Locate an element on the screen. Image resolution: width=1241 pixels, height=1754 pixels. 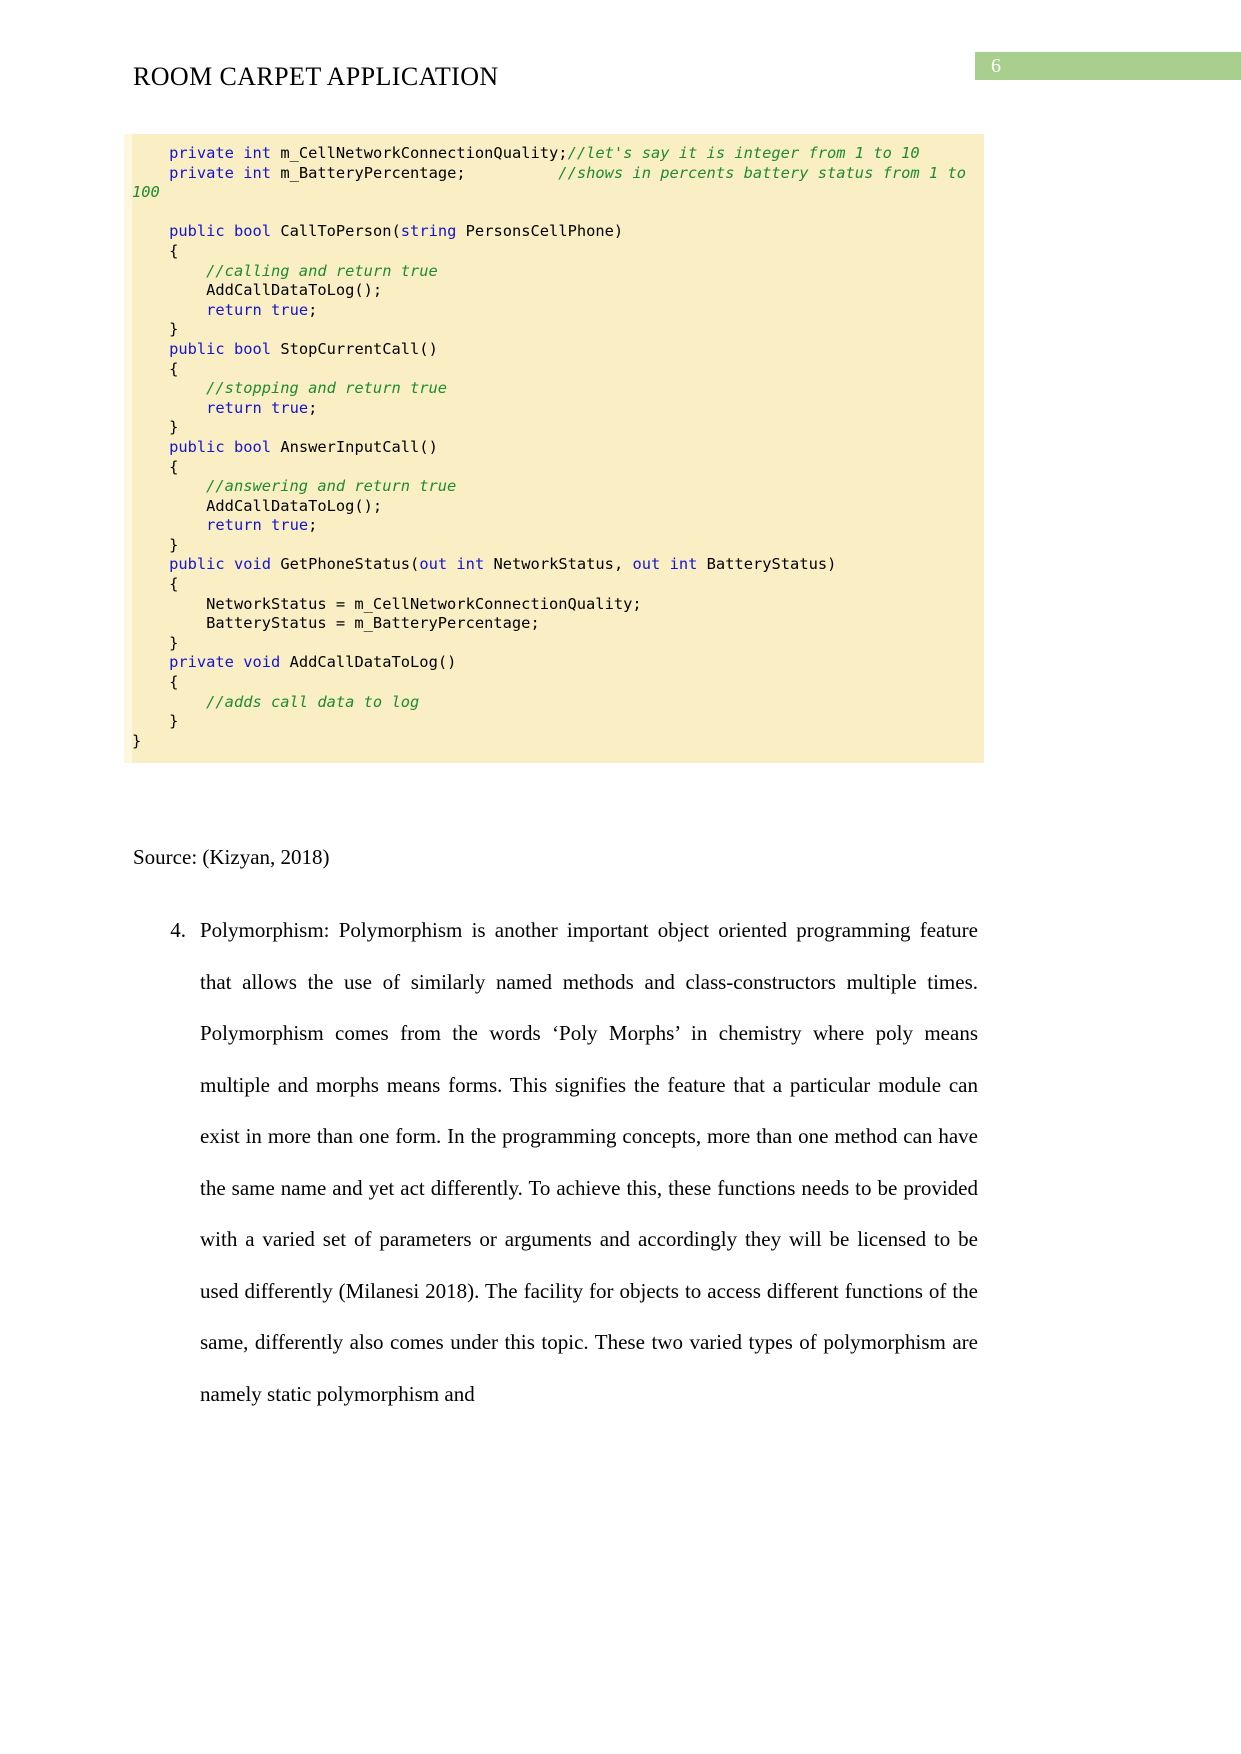
code-block-left-bar is located at coordinates (128, 449).